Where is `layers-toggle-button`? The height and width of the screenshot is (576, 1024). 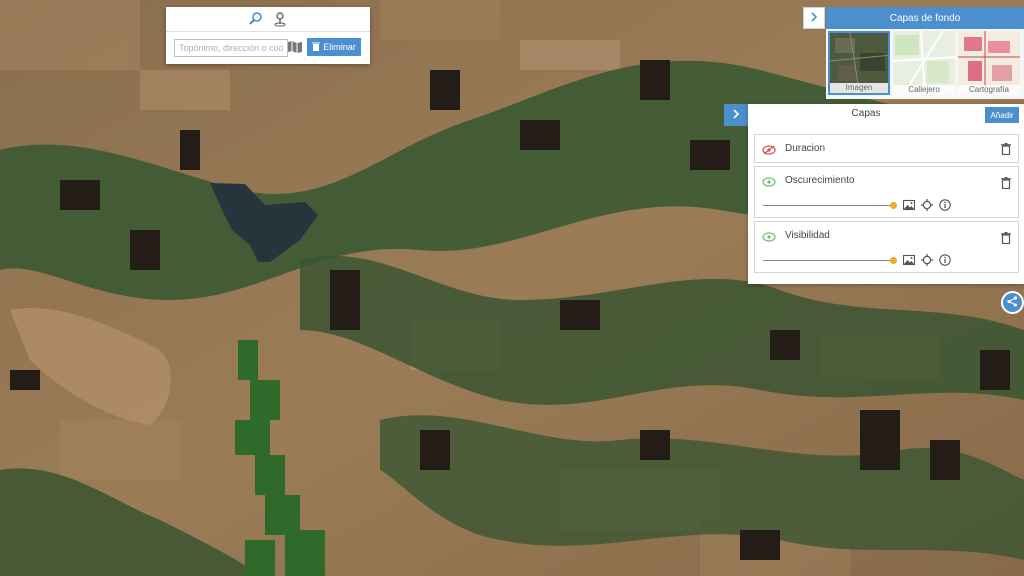
layers-toggle-button is located at coordinates (736, 115).